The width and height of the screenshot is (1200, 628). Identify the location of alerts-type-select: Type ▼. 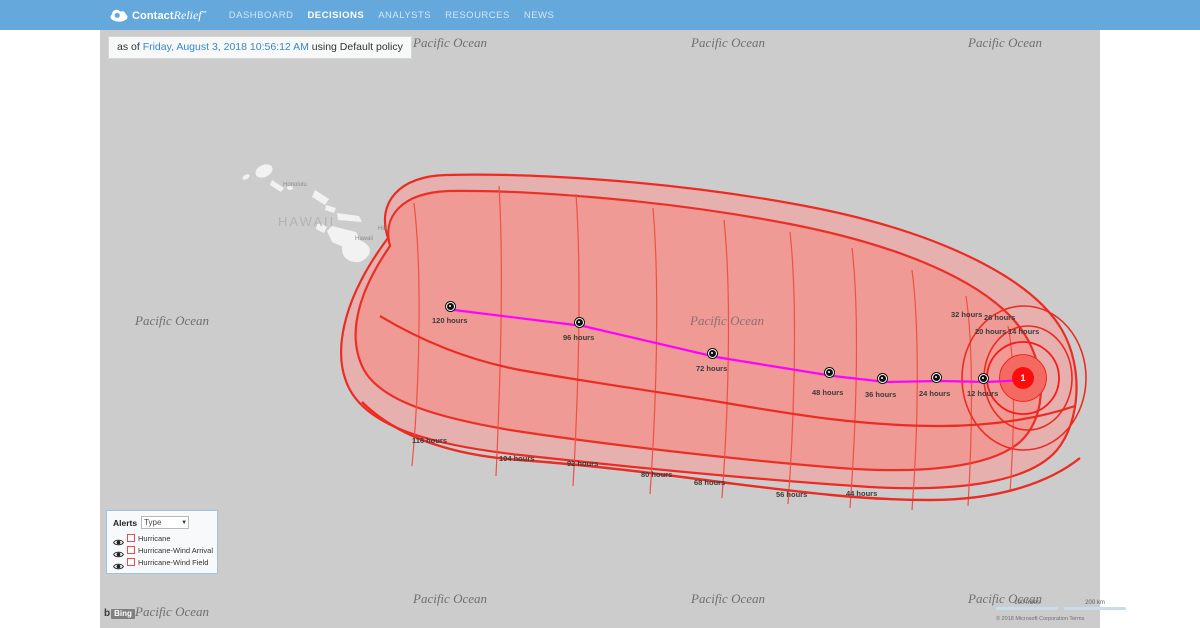
(165, 522).